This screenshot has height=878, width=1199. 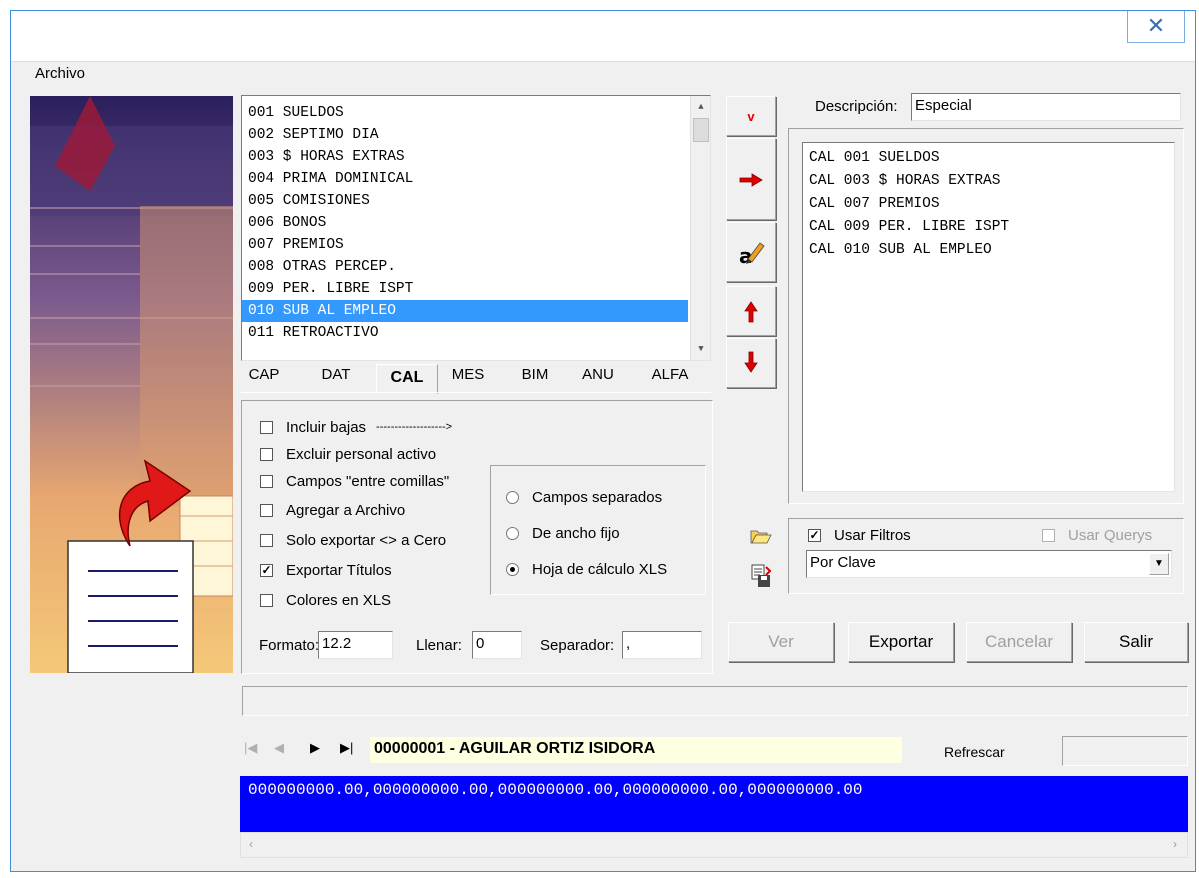 What do you see at coordinates (251, 844) in the screenshot?
I see `scroll-left-icon: ‹` at bounding box center [251, 844].